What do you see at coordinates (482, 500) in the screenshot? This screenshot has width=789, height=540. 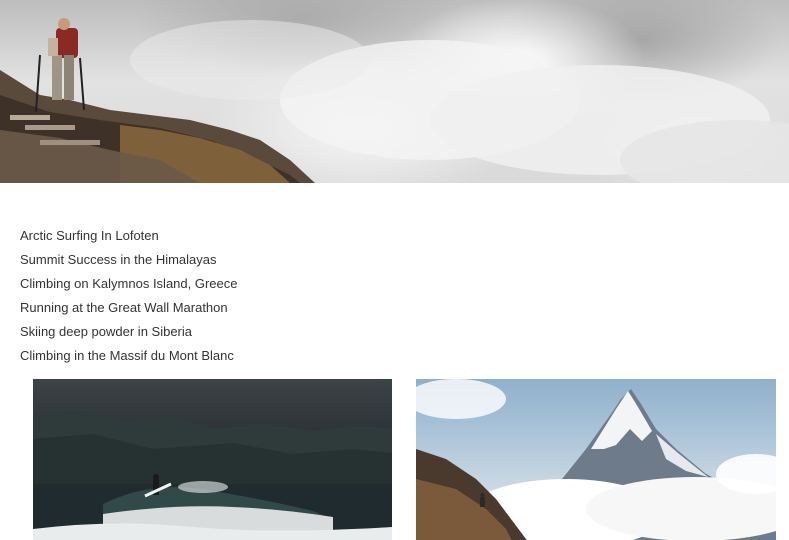 I see `hiker-figure` at bounding box center [482, 500].